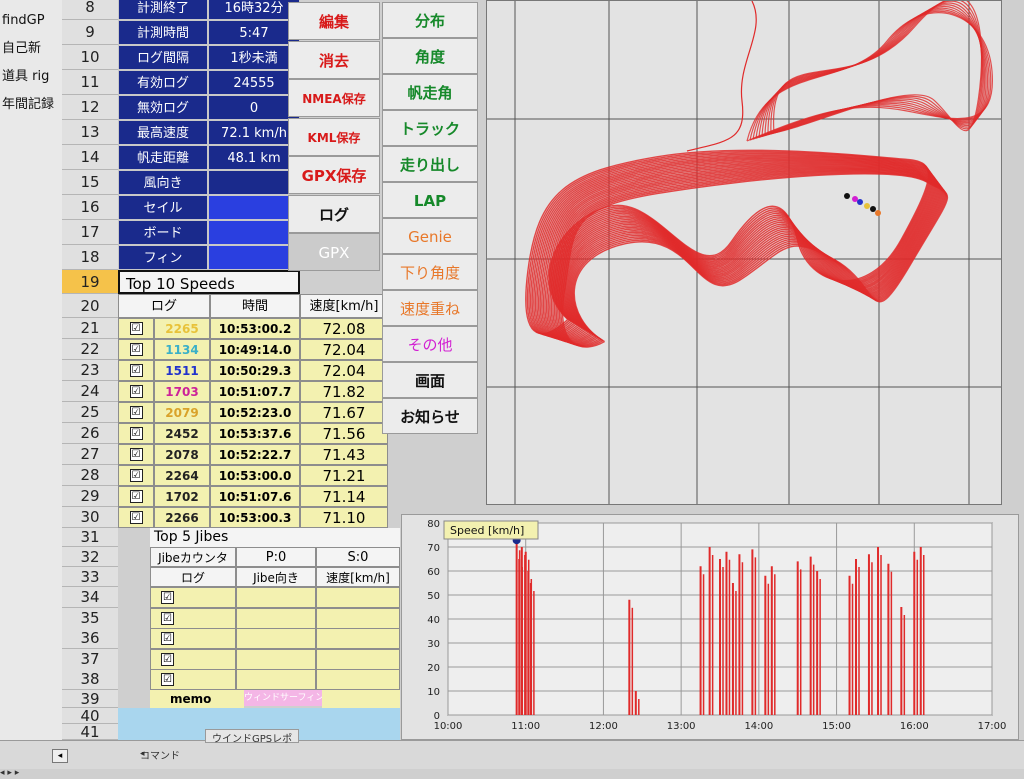 The image size is (1024, 779). I want to click on info-label: 無効ログ, so click(163, 107).